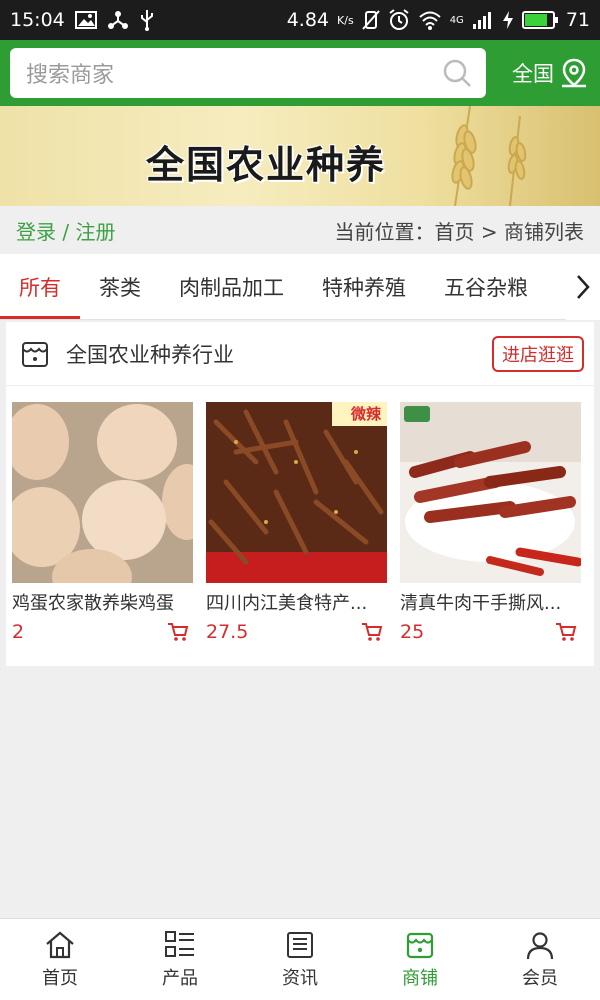  Describe the element at coordinates (117, 20) in the screenshot. I see `share-icon` at that location.